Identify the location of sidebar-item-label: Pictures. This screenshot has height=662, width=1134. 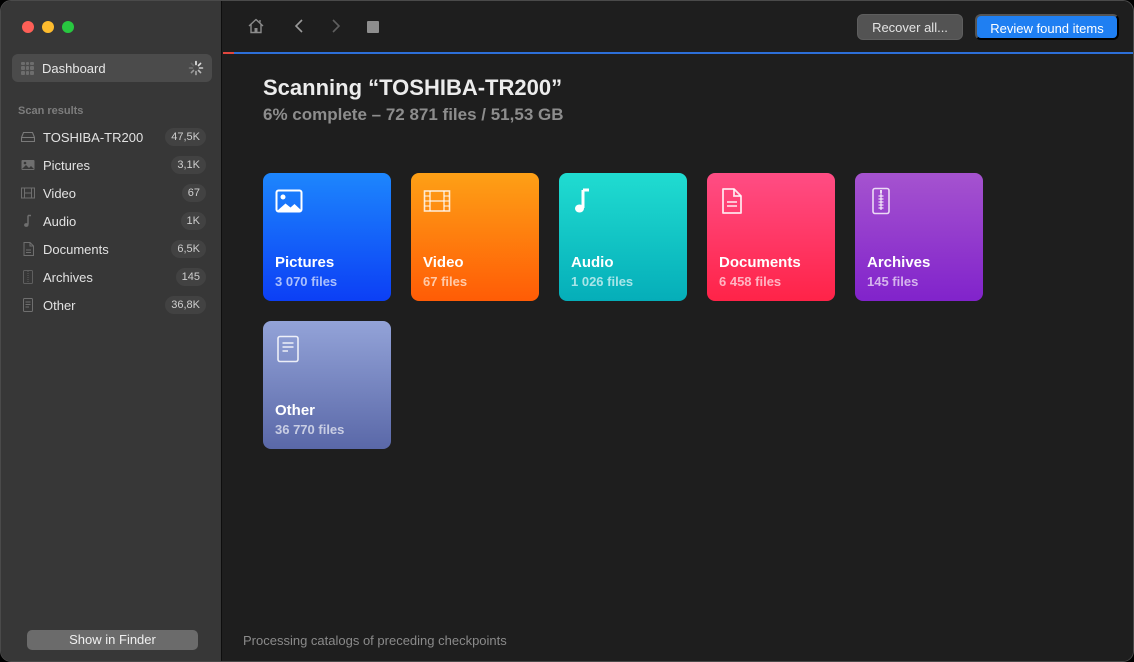
(66, 165).